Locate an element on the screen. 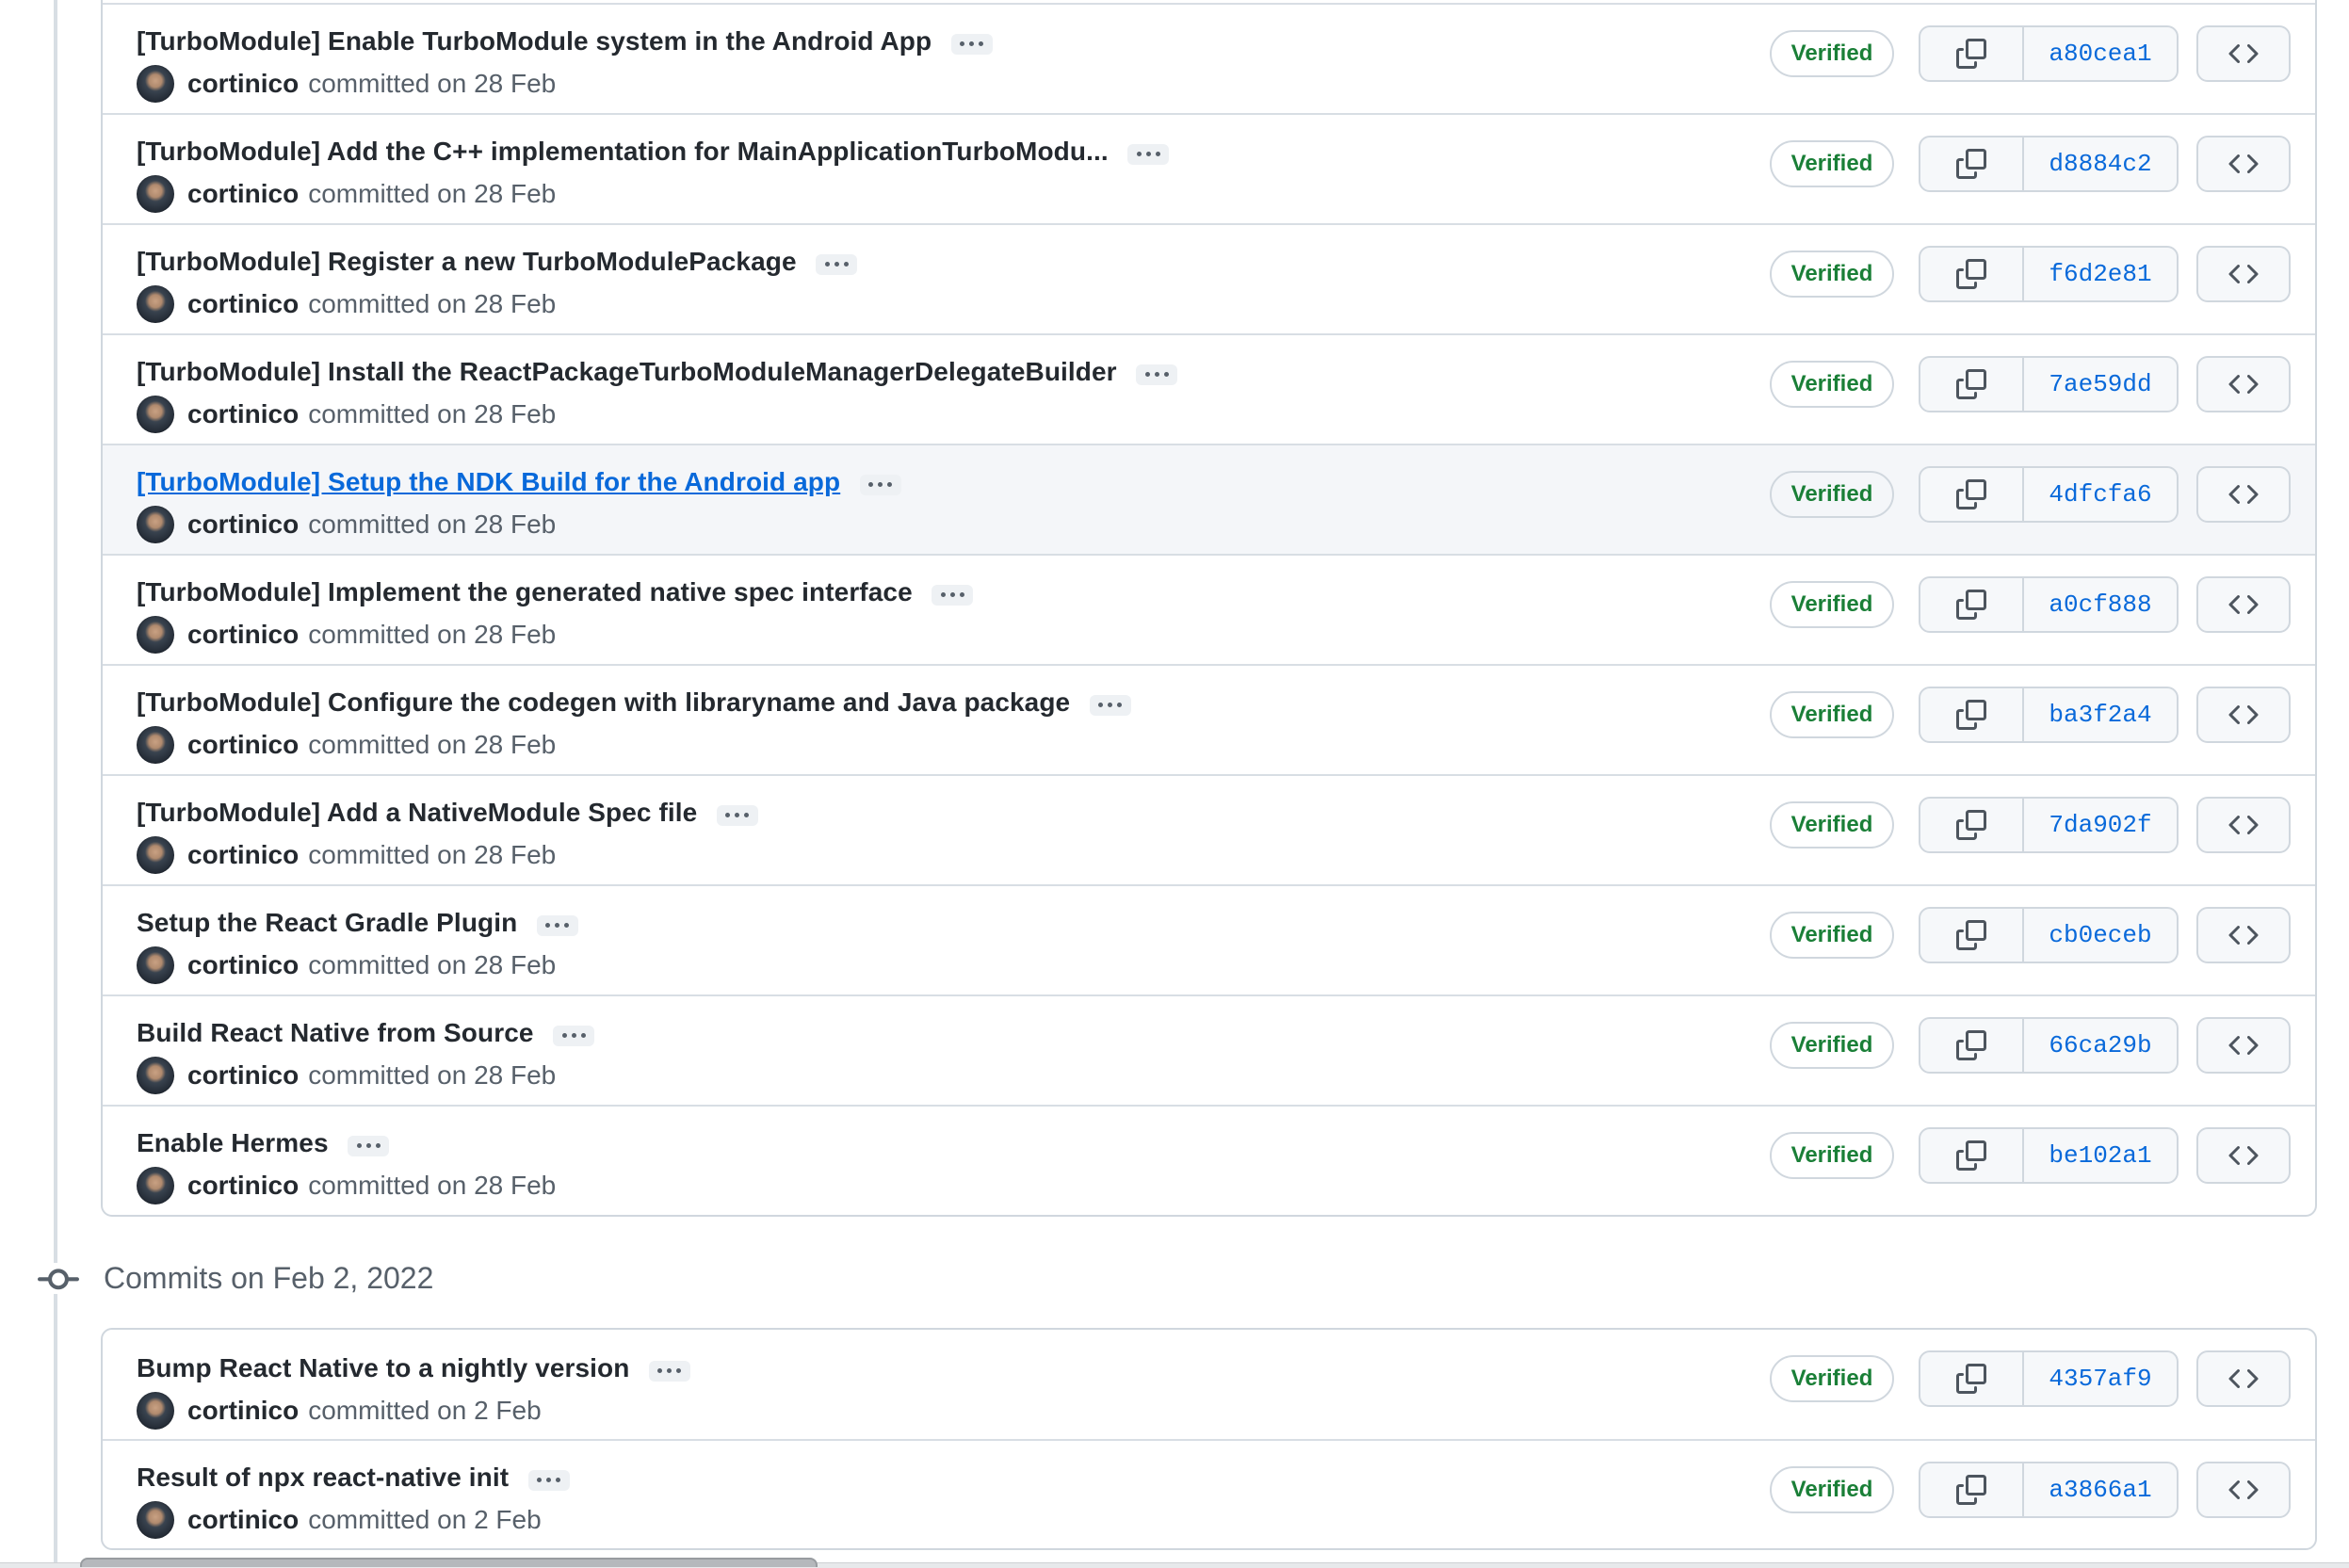 This screenshot has height=1568, width=2349. commit-sha-link: 7ae59dd is located at coordinates (2101, 384).